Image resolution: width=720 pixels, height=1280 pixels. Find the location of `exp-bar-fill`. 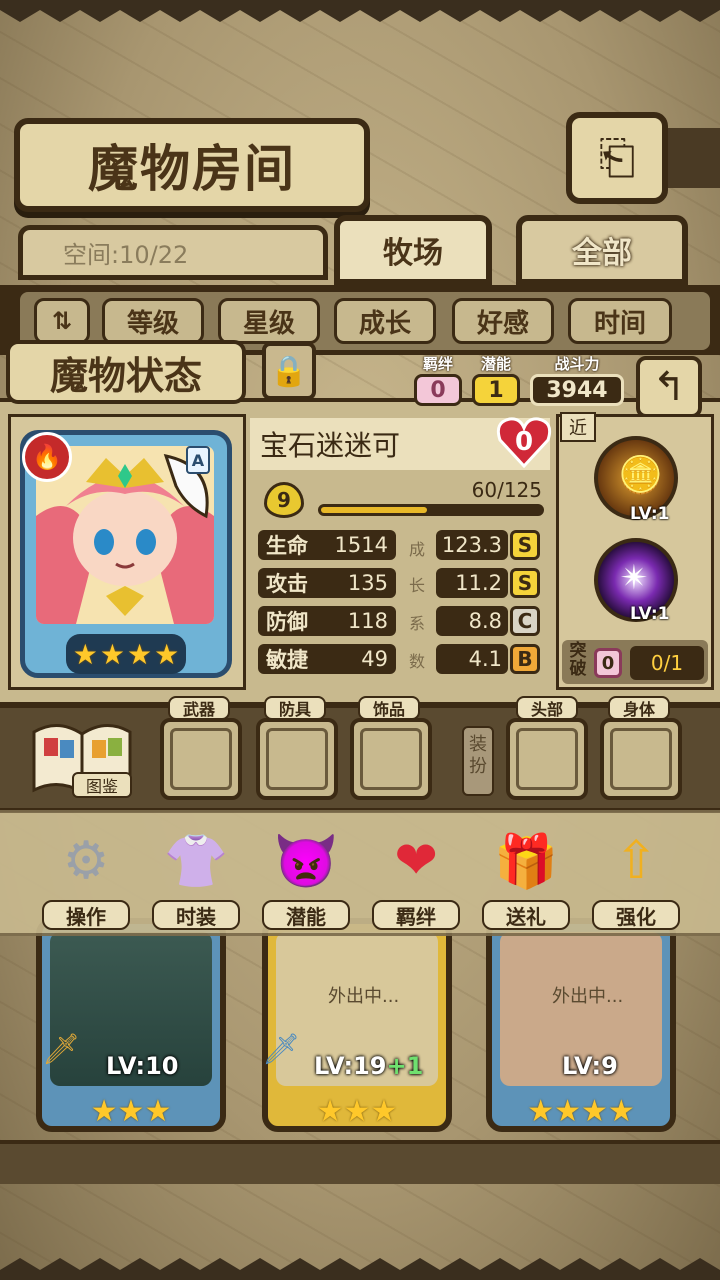

exp-bar-fill is located at coordinates (374, 510).